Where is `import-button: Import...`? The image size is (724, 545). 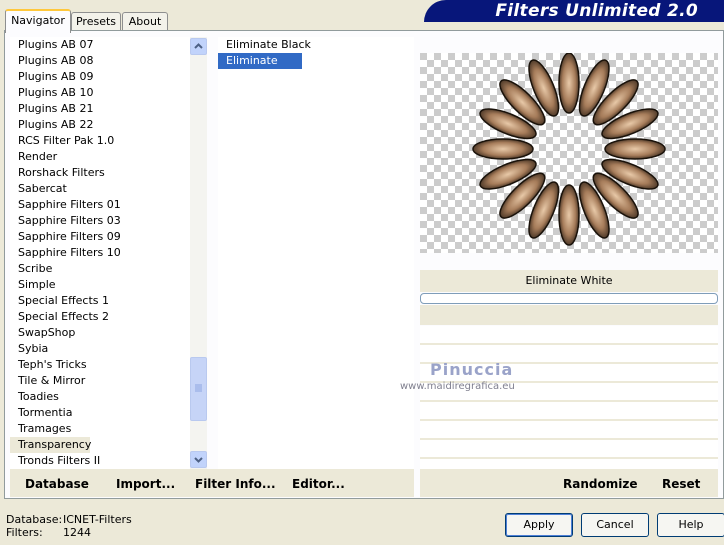 import-button: Import... is located at coordinates (145, 484).